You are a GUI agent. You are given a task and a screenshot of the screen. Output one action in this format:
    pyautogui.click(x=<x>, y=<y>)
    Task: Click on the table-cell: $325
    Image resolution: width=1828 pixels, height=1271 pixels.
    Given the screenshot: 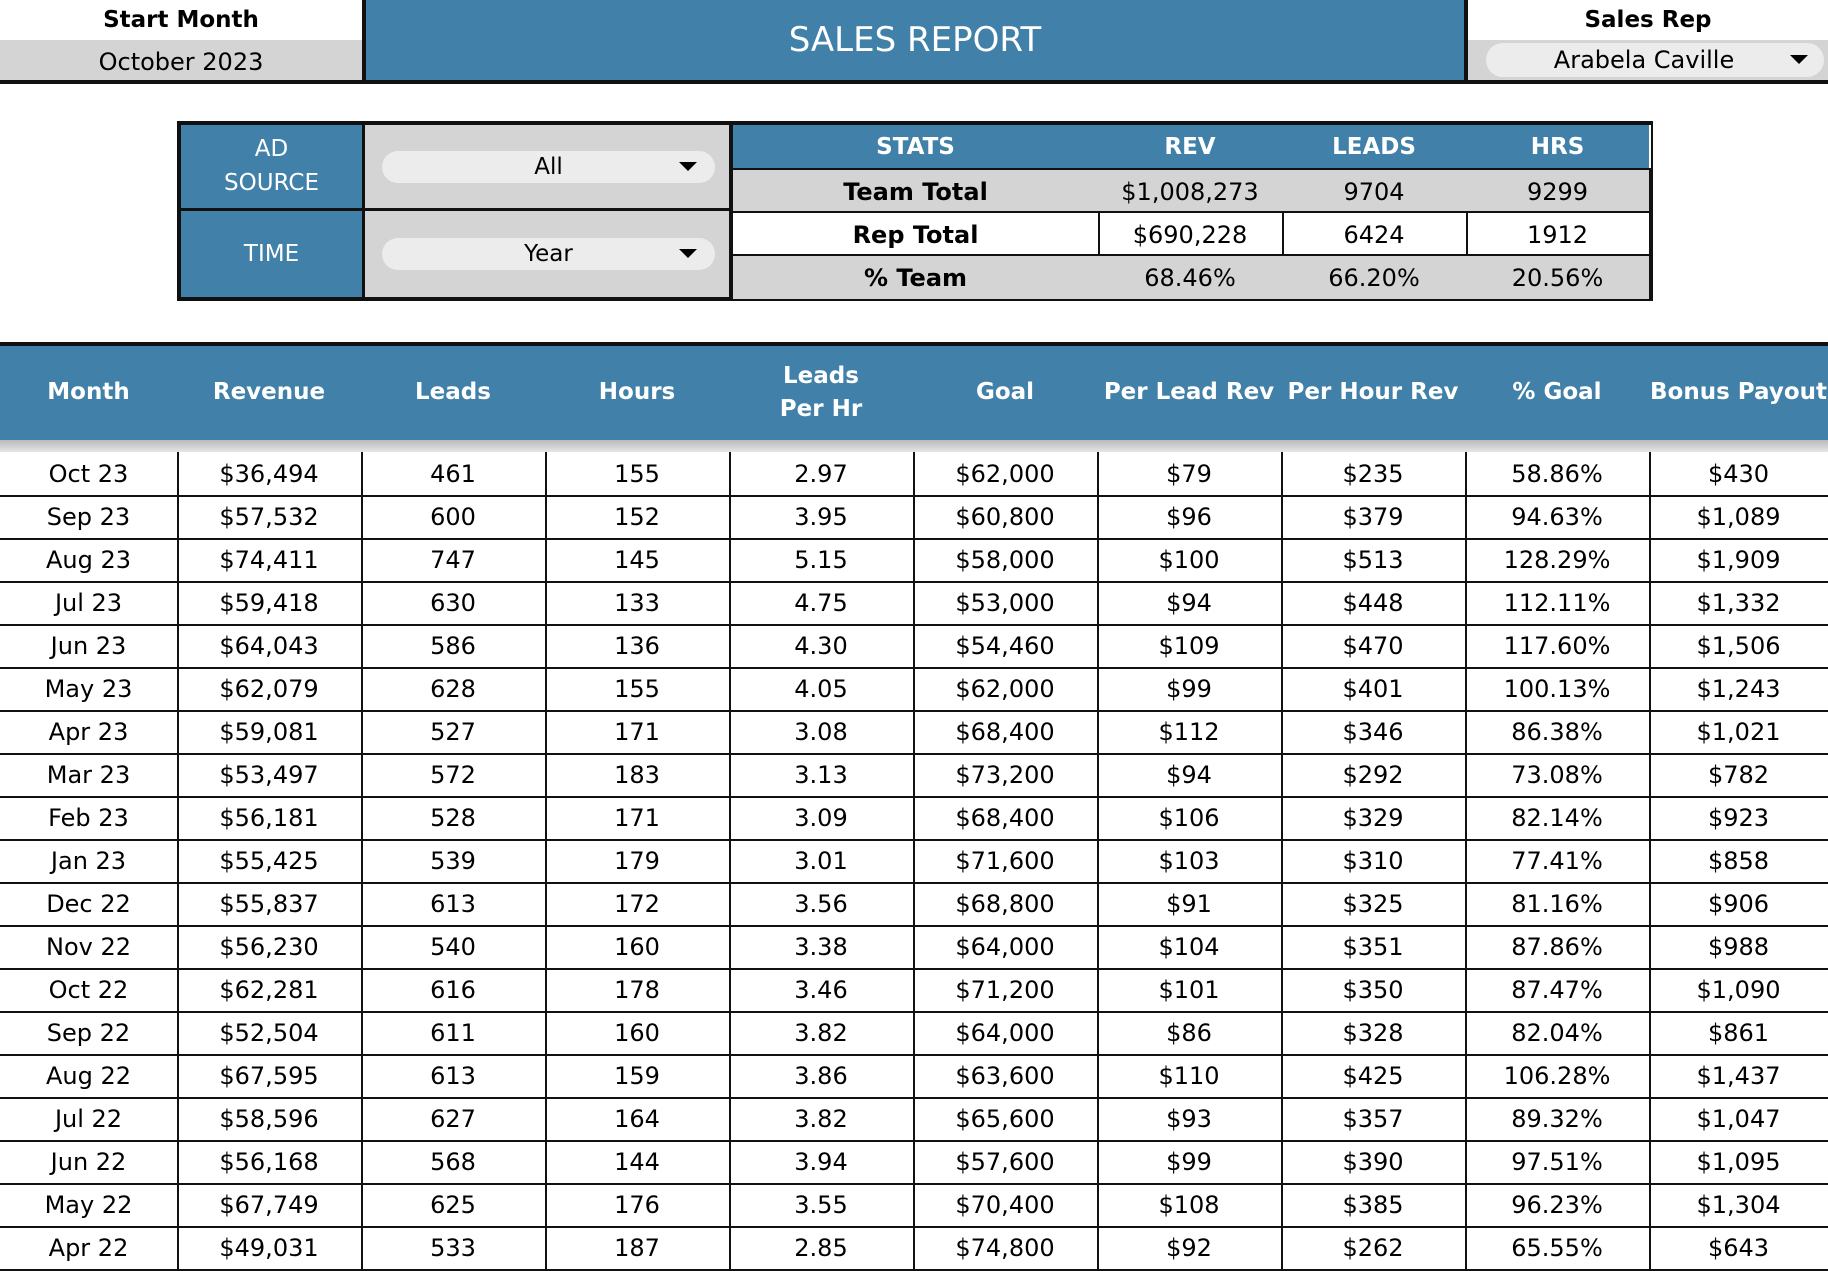 What is the action you would take?
    pyautogui.click(x=1374, y=903)
    